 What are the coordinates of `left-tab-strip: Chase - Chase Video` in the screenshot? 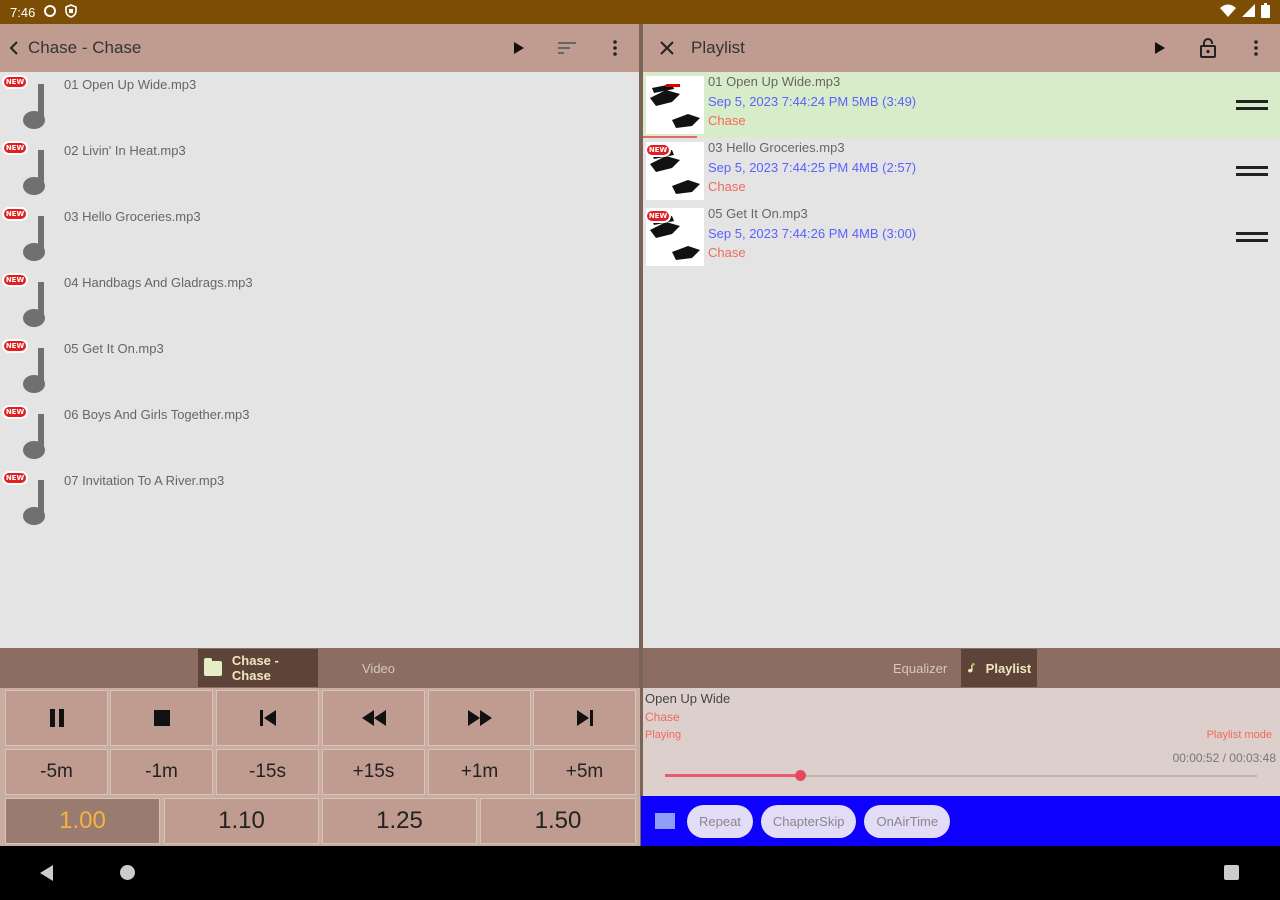 It's located at (319, 668).